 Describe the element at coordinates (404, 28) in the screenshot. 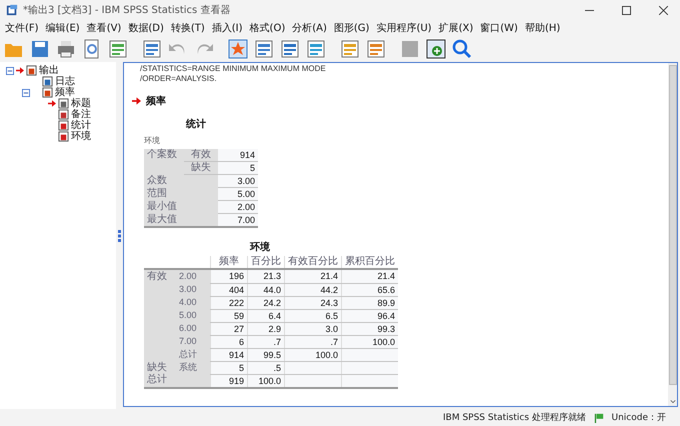

I see `menu-item: 实用程序(U)` at that location.